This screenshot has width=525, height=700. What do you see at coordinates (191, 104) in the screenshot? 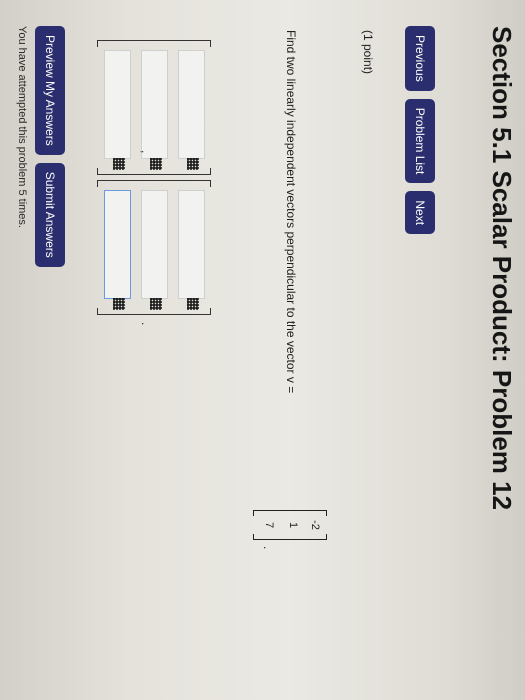
I see `answer-1-entry-1-input` at bounding box center [191, 104].